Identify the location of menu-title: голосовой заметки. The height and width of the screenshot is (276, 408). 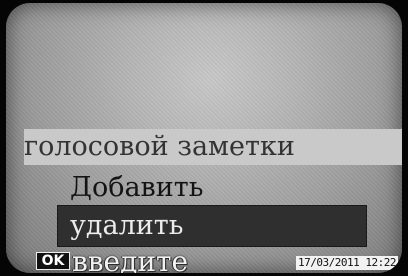
(213, 147).